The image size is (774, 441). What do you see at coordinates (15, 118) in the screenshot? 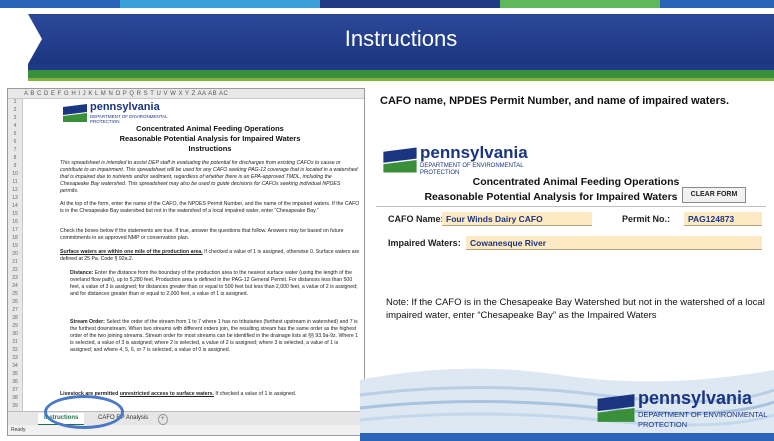
I see `row-number: 3` at bounding box center [15, 118].